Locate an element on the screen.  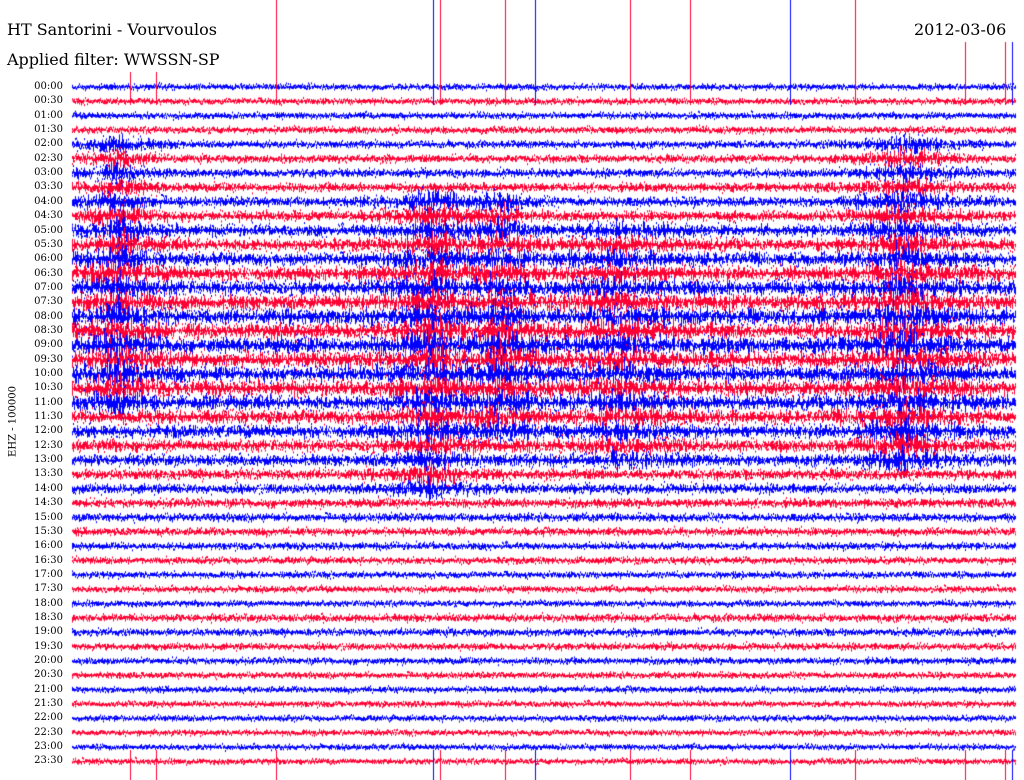
y-tick-label: 22:30 is located at coordinates (48, 732).